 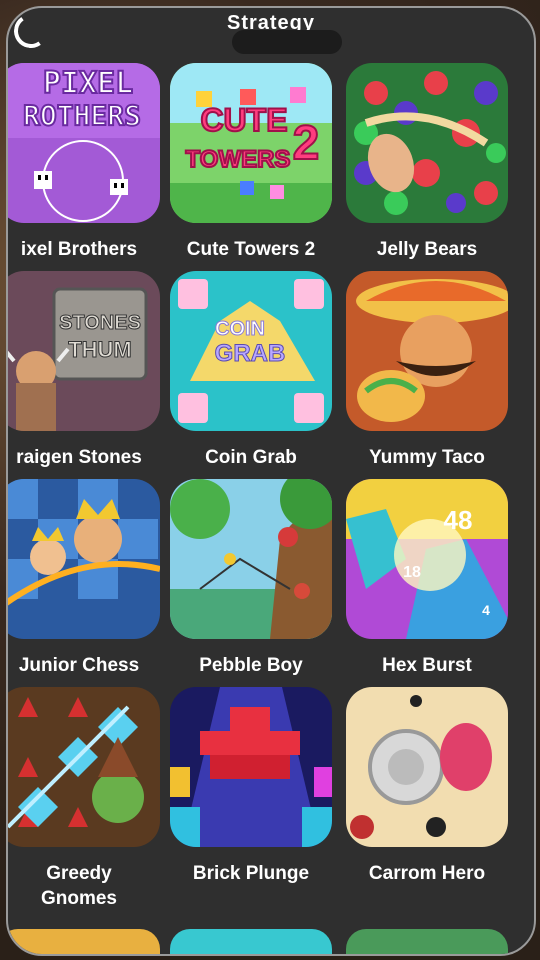 I want to click on art-text: 18, so click(x=412, y=572).